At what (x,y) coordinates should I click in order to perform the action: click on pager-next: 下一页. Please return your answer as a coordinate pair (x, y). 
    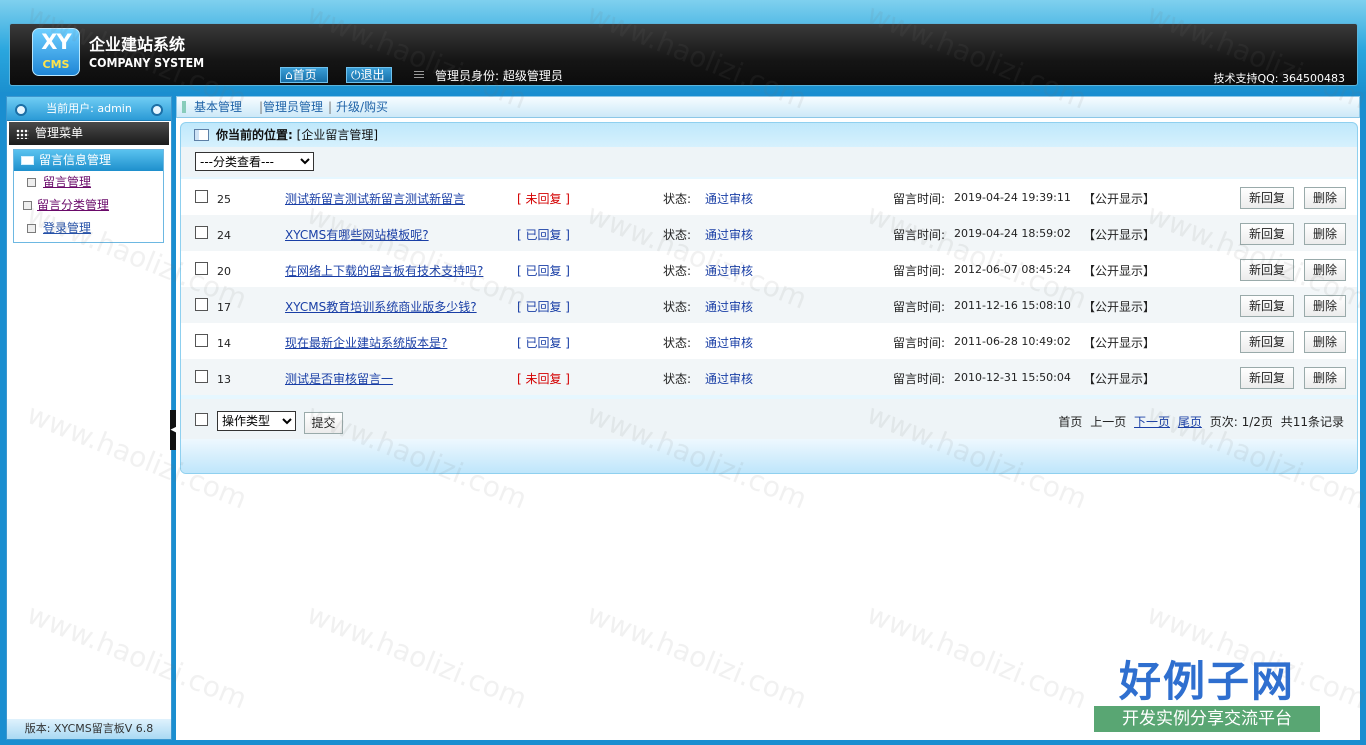
    Looking at the image, I should click on (1152, 422).